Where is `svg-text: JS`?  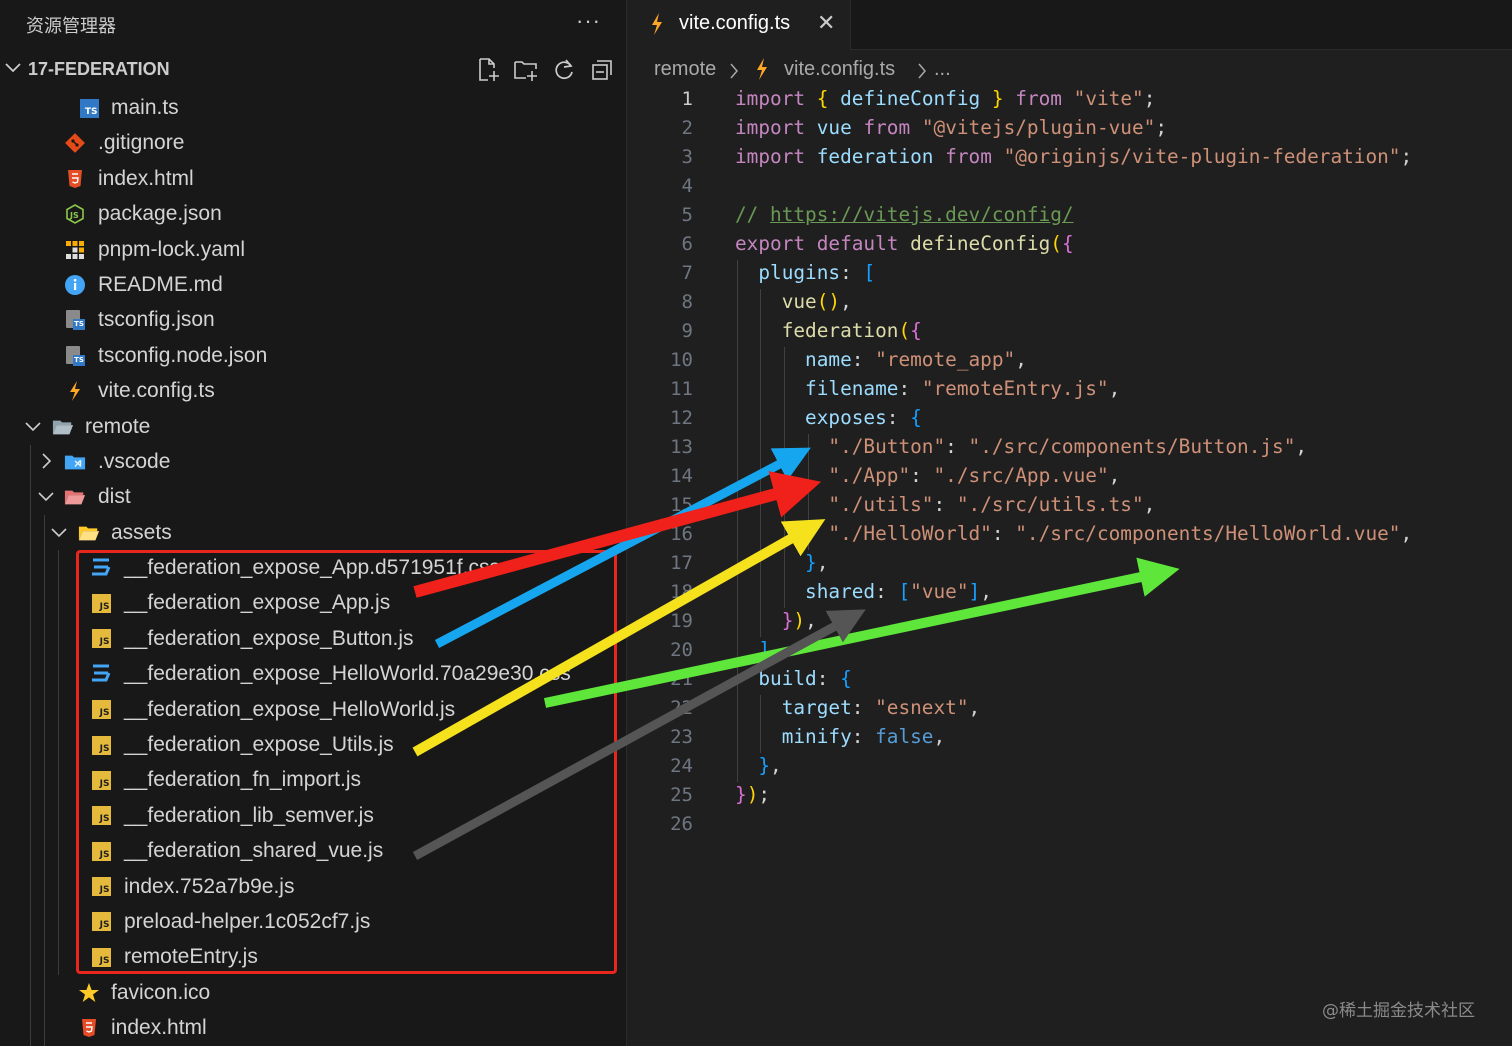
svg-text: JS is located at coordinates (74, 215).